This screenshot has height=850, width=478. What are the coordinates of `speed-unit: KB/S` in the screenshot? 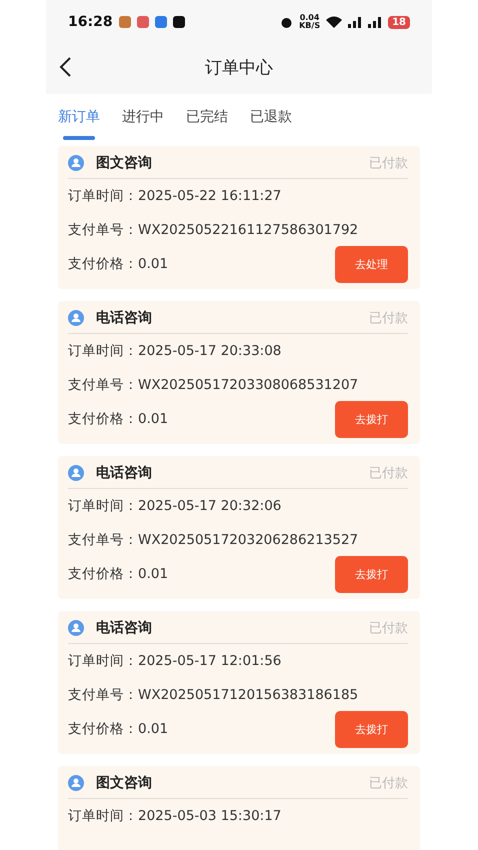 It's located at (309, 26).